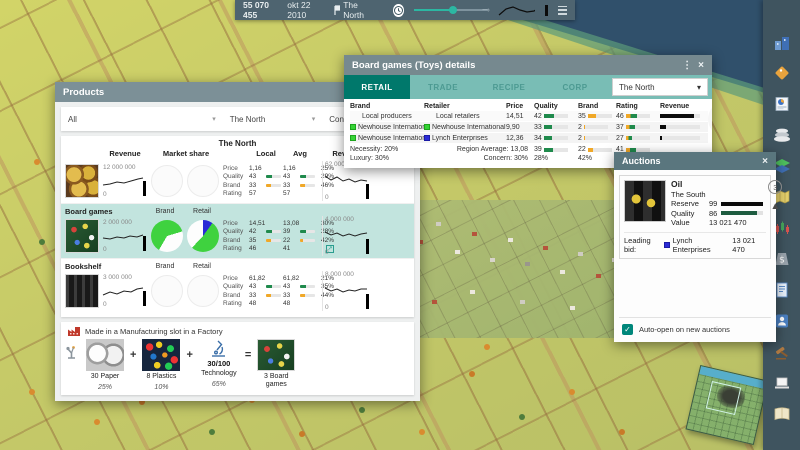  I want to click on plus-sign: +, so click(189, 355).